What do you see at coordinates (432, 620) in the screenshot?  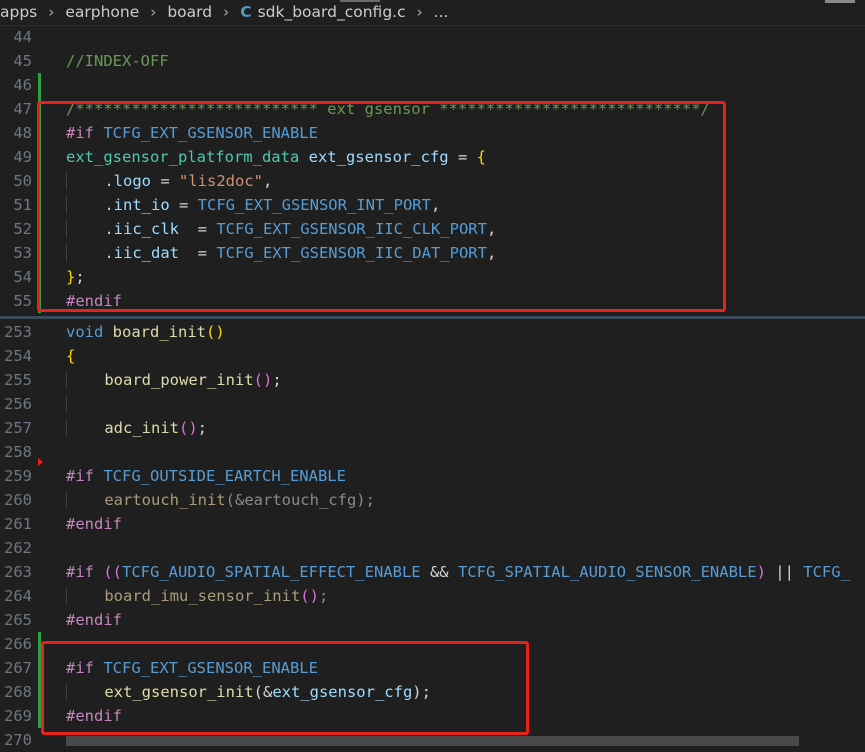 I see `code-line: 265 #endif` at bounding box center [432, 620].